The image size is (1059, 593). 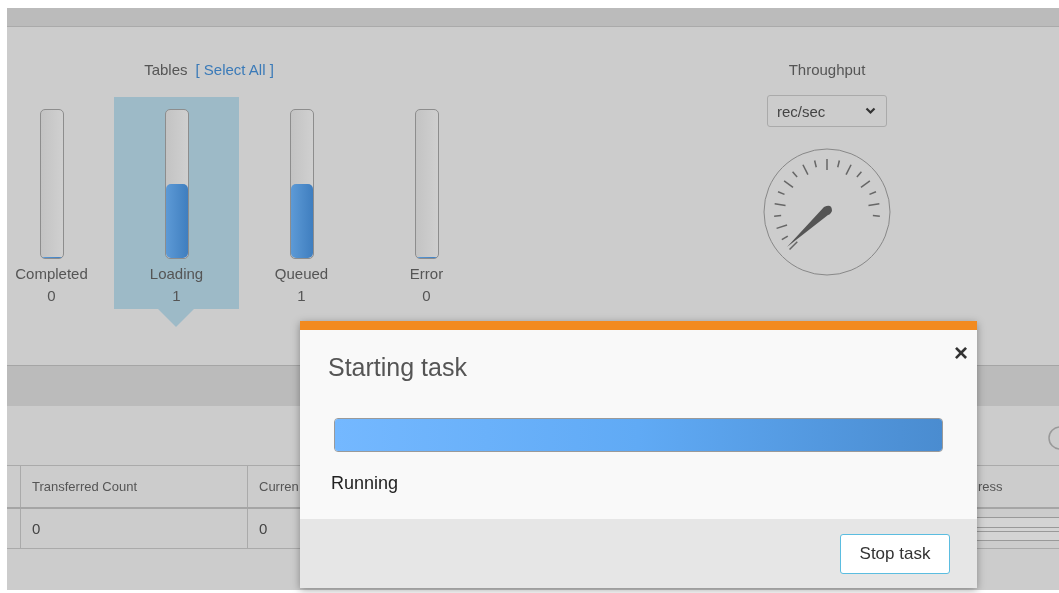 I want to click on dialog-title: Starting task, so click(x=397, y=367).